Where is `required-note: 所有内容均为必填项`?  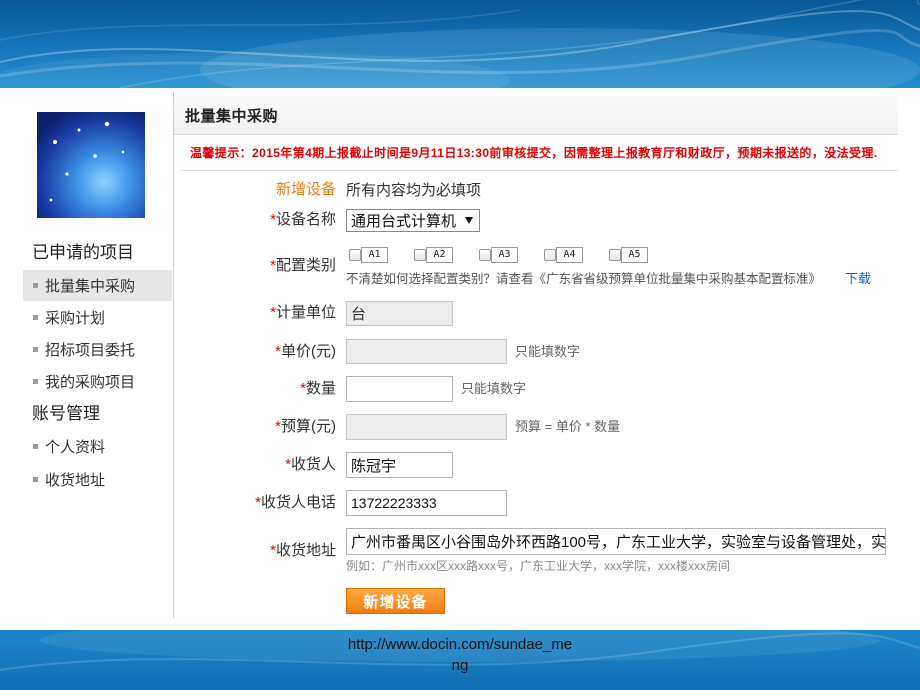 required-note: 所有内容均为必填项 is located at coordinates (414, 190).